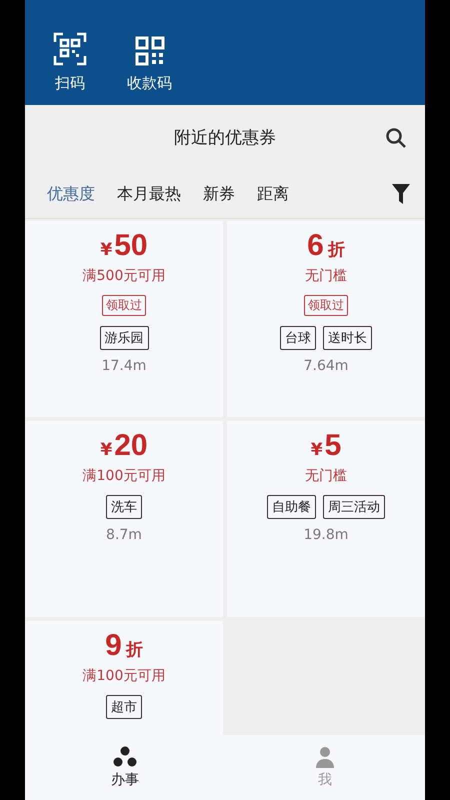 This screenshot has width=450, height=800. I want to click on coupon-amount: 6, so click(315, 246).